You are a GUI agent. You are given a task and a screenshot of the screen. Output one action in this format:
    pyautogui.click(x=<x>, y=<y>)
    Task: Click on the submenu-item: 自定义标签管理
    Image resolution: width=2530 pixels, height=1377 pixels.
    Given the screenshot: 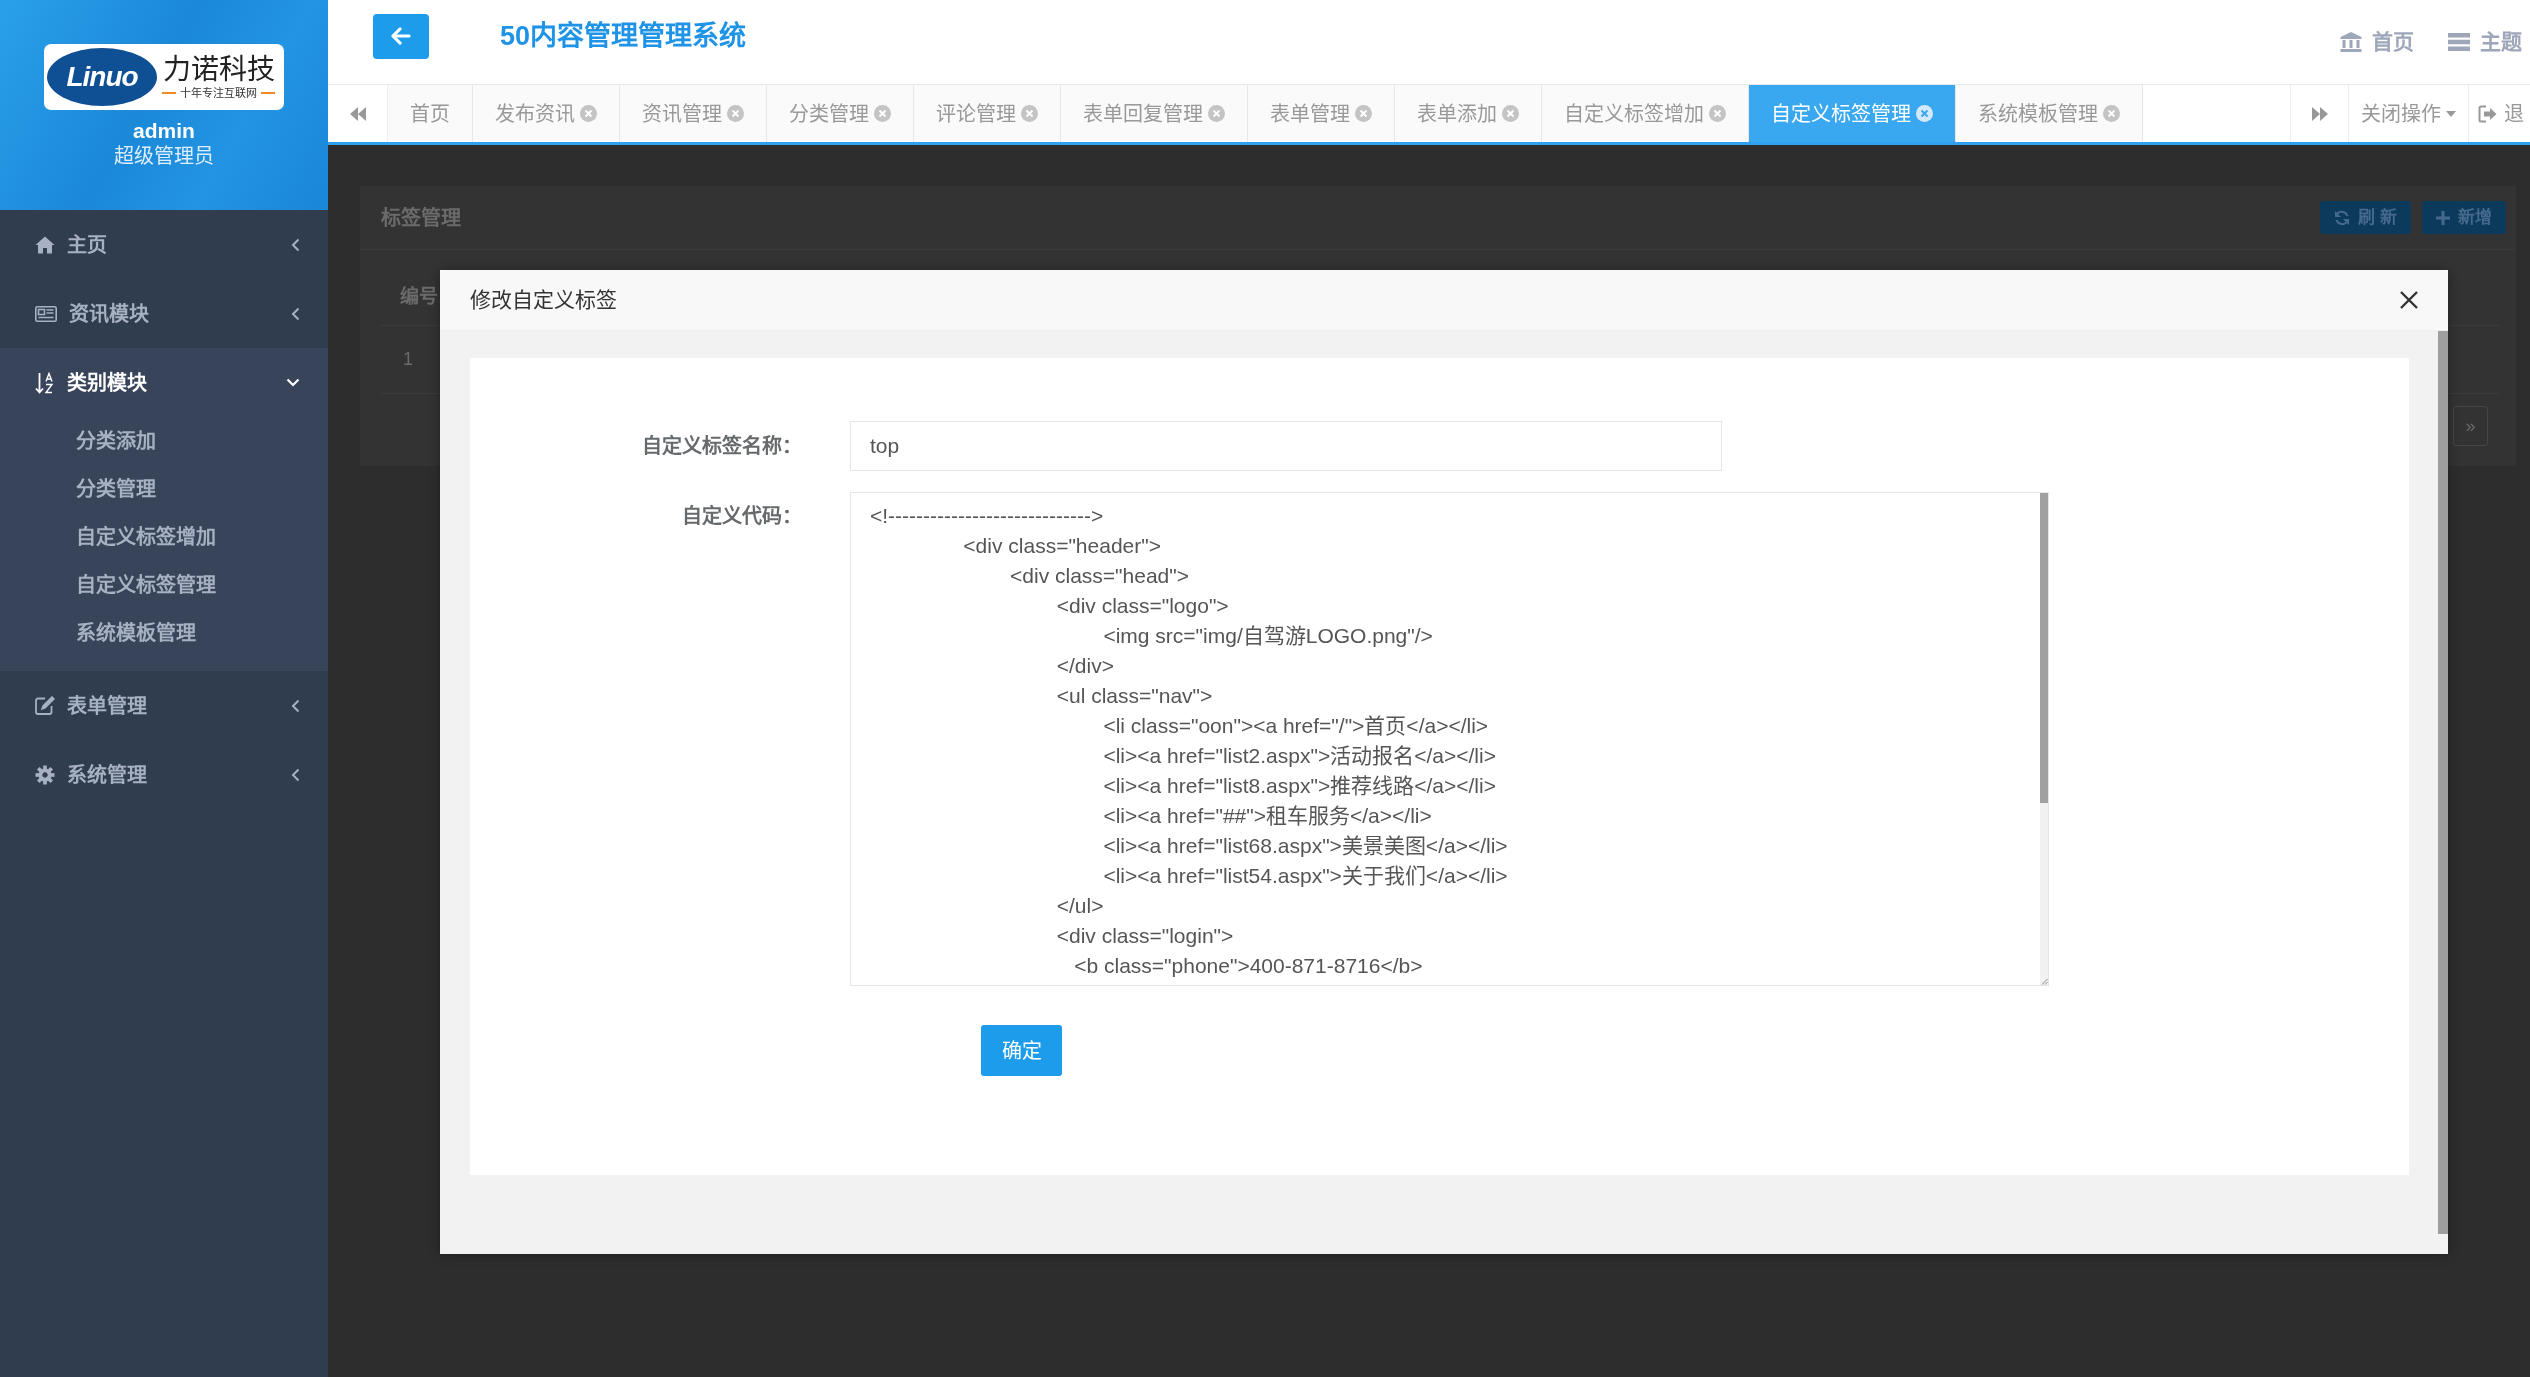 What is the action you would take?
    pyautogui.click(x=164, y=585)
    